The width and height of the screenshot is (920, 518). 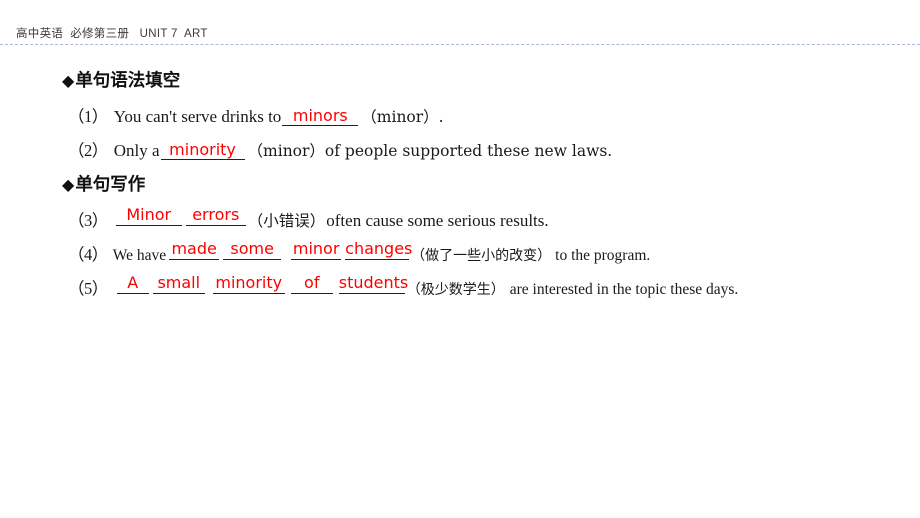 What do you see at coordinates (215, 216) in the screenshot?
I see `answer-blank-3-2: errors` at bounding box center [215, 216].